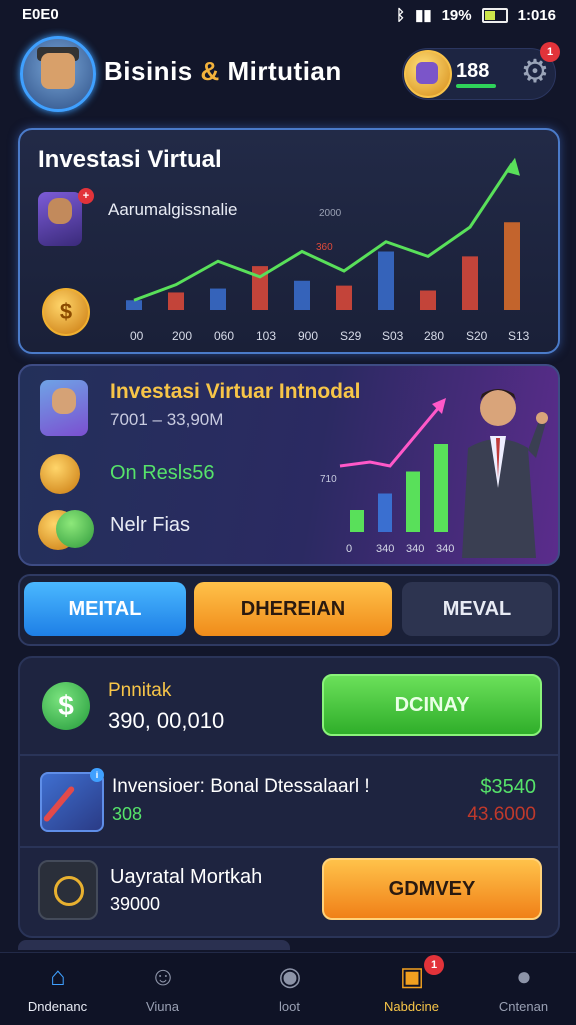 Image resolution: width=576 pixels, height=1025 pixels. What do you see at coordinates (423, 15) in the screenshot?
I see `signal-icon: ▮▮` at bounding box center [423, 15].